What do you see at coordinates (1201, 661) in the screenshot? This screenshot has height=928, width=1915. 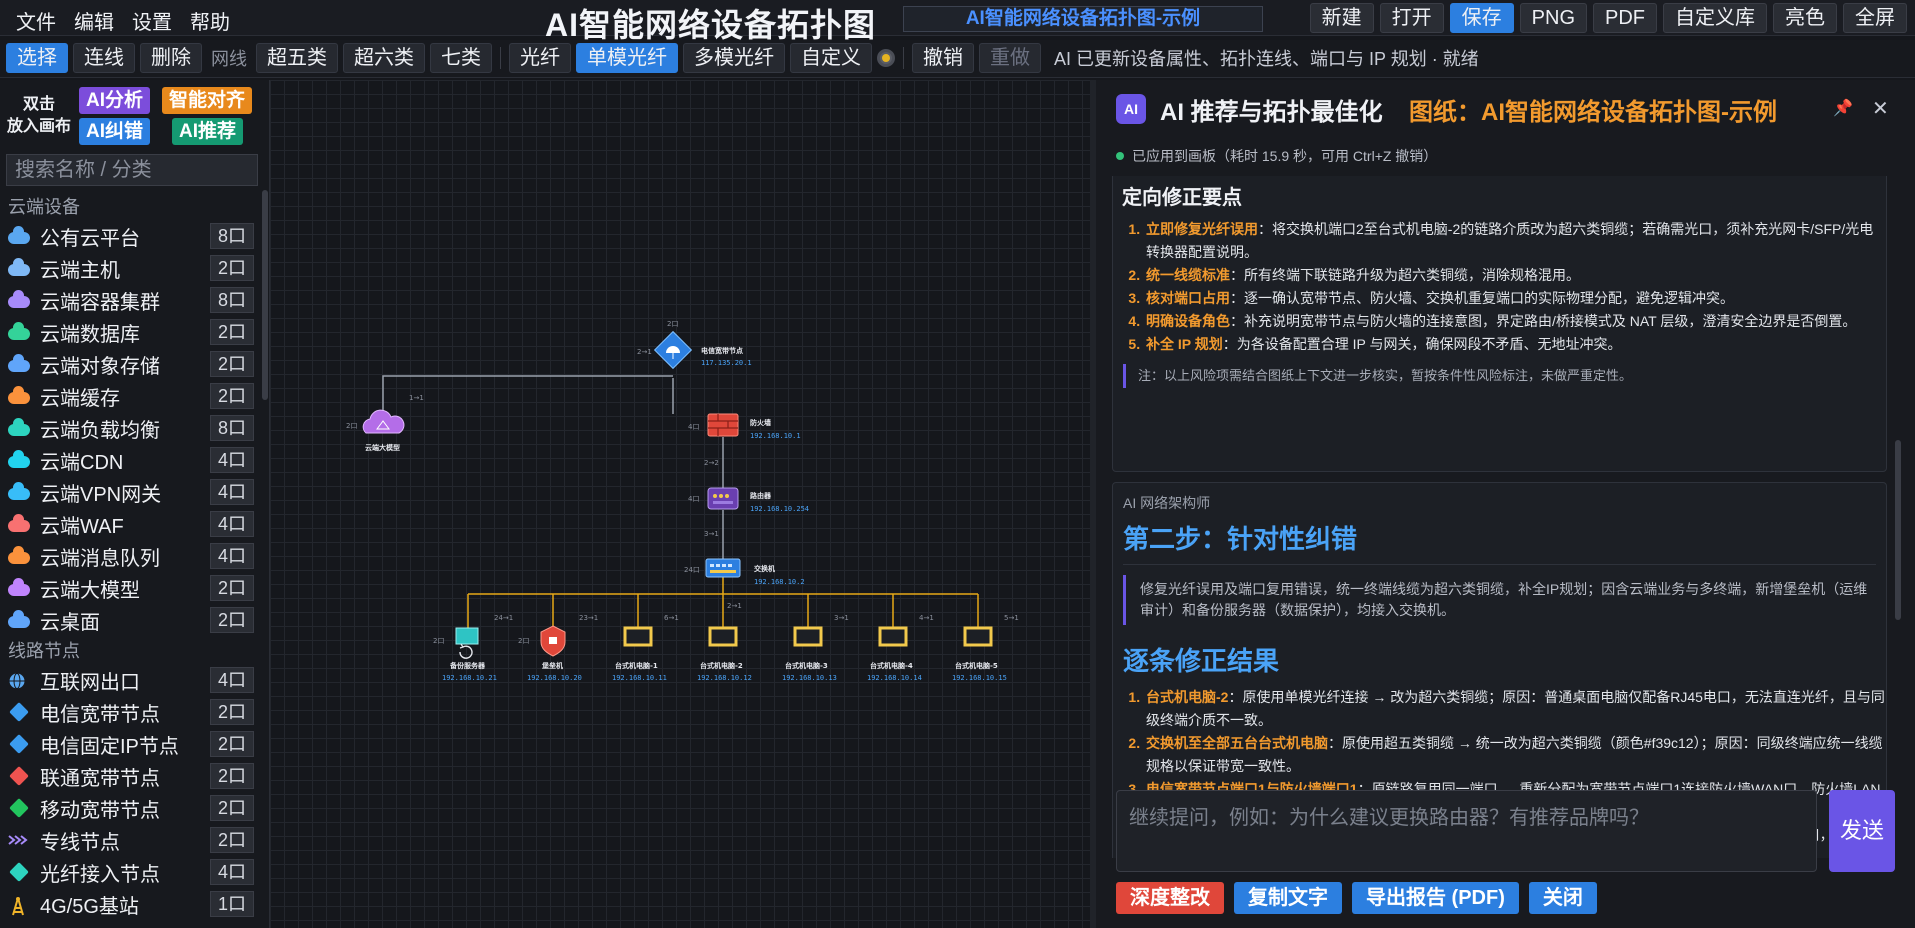 I see `results-heading: 逐条修正结果` at bounding box center [1201, 661].